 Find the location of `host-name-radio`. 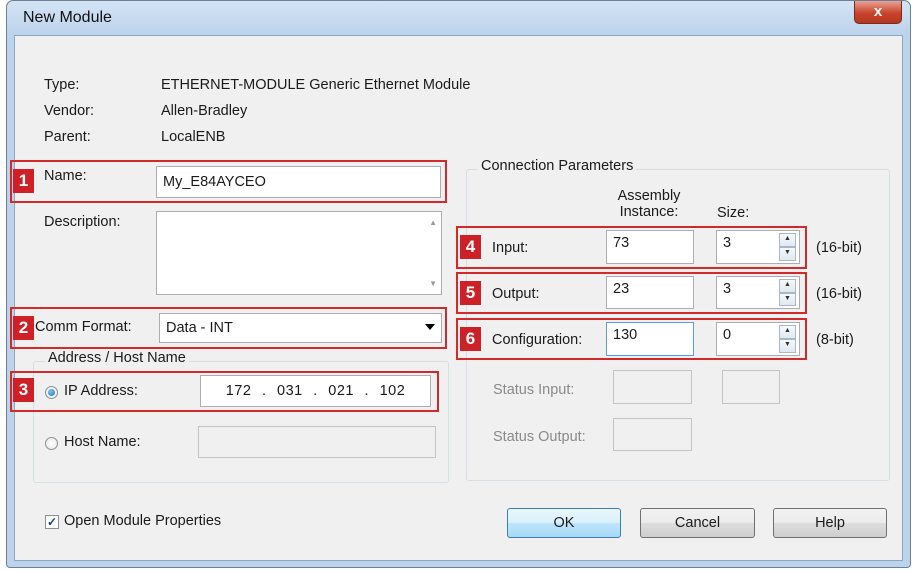

host-name-radio is located at coordinates (51, 443).